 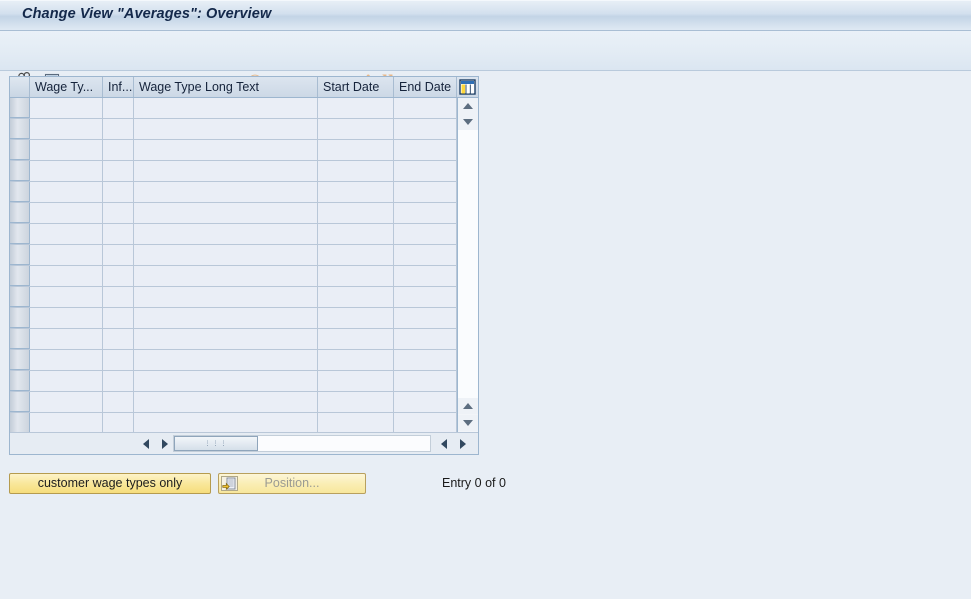 What do you see at coordinates (468, 106) in the screenshot?
I see `scroll-up-button` at bounding box center [468, 106].